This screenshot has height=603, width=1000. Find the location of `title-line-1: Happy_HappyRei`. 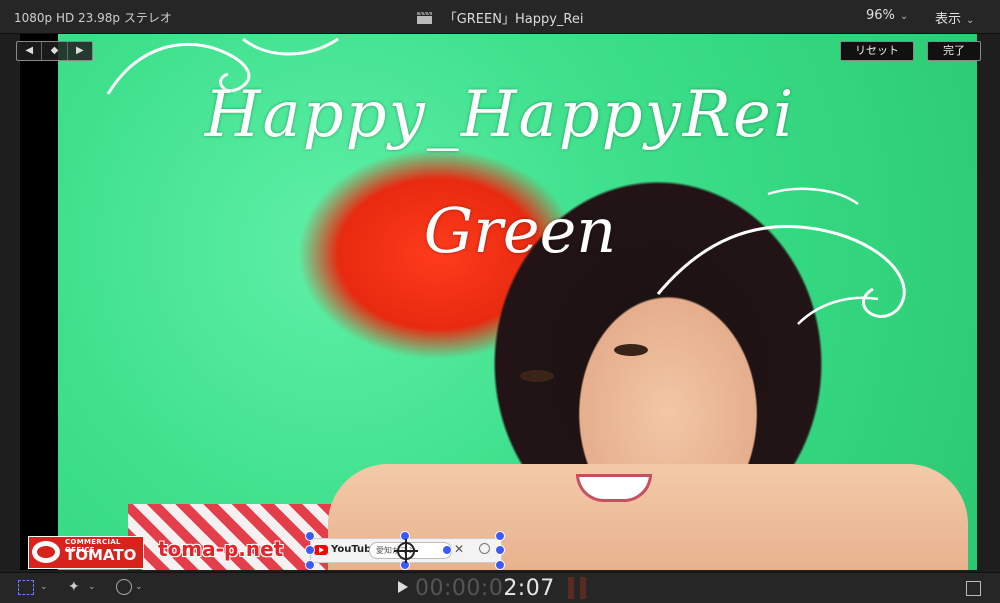

title-line-1: Happy_HappyRei is located at coordinates (500, 115).